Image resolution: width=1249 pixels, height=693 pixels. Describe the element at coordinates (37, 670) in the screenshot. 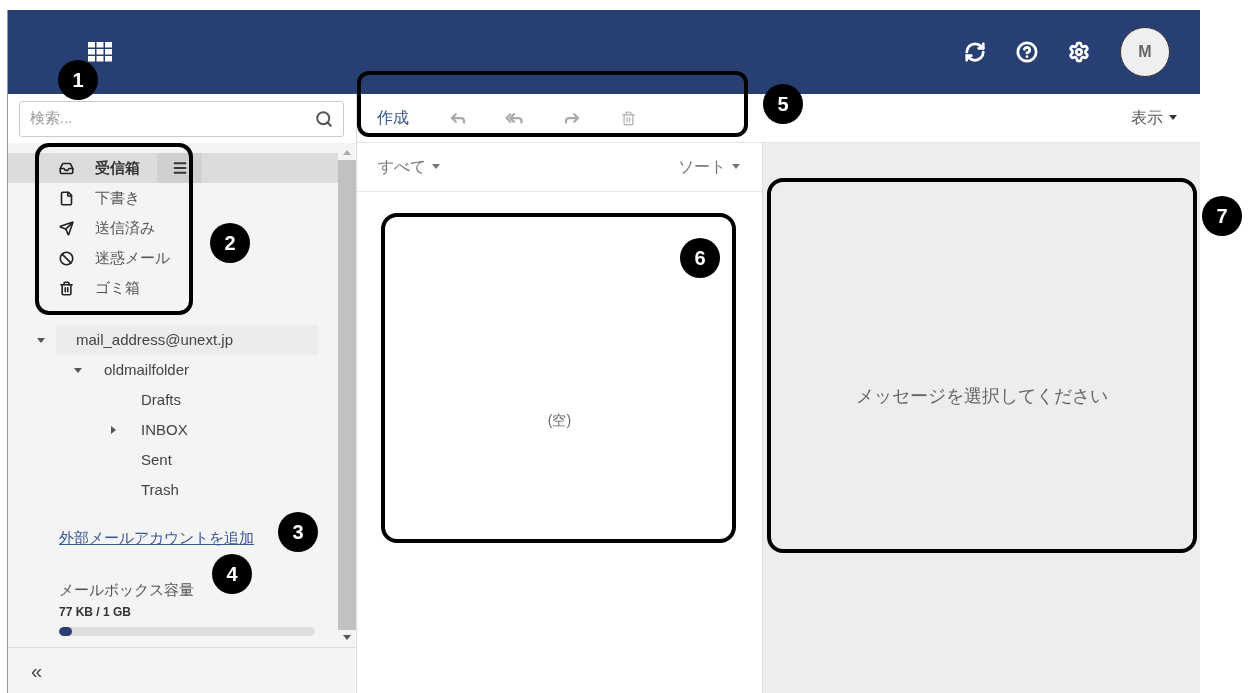

I see `collapse-button: «` at that location.